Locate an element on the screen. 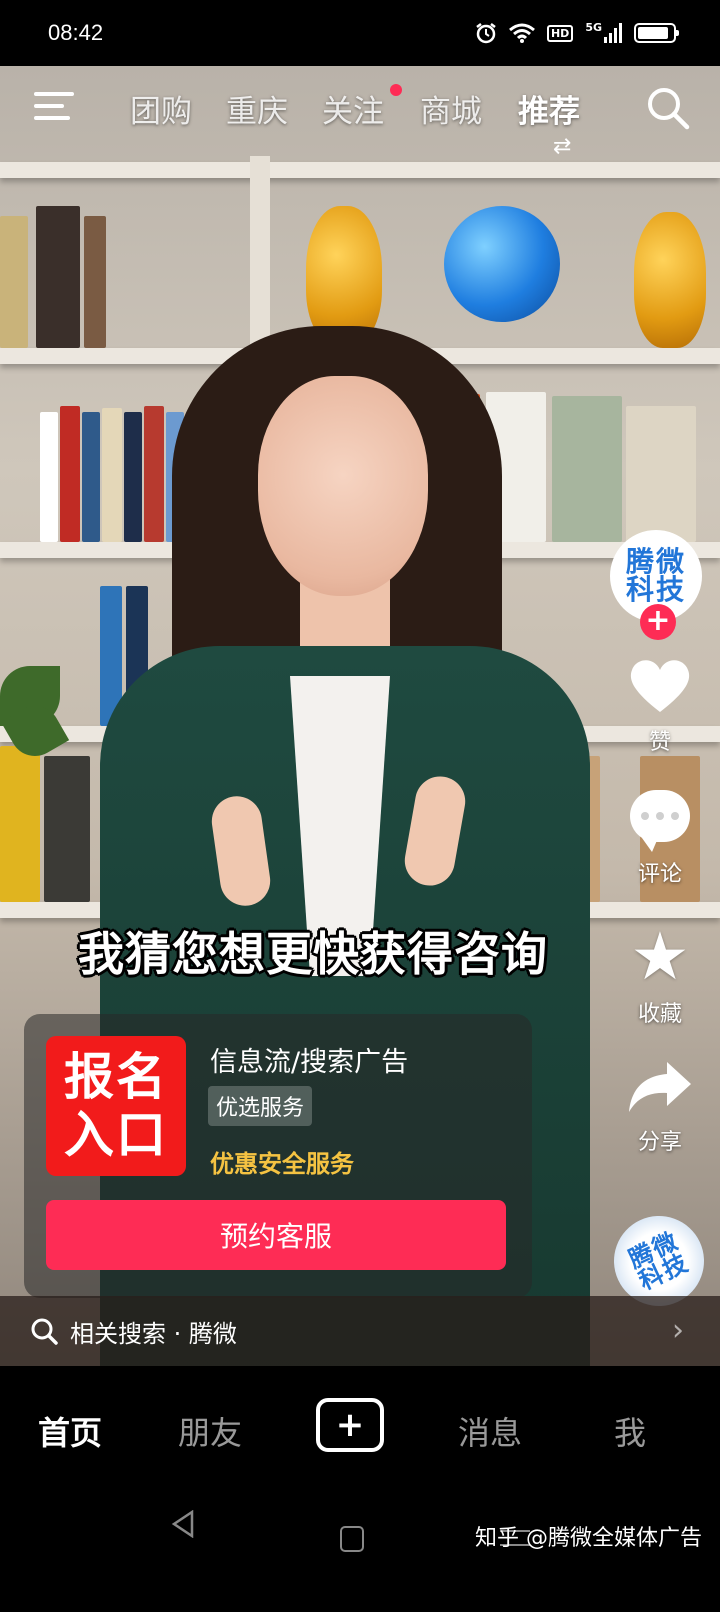  music-disc-text: 腾微科技 is located at coordinates (659, 1261).